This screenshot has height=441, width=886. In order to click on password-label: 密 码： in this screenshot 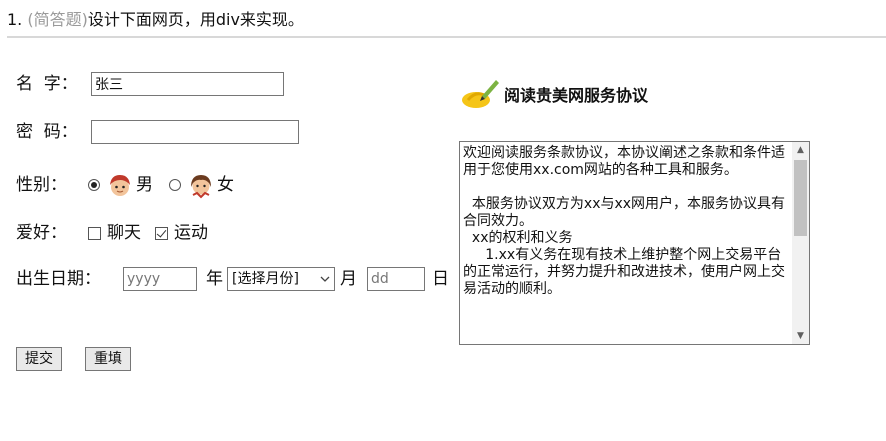, I will do `click(47, 132)`.